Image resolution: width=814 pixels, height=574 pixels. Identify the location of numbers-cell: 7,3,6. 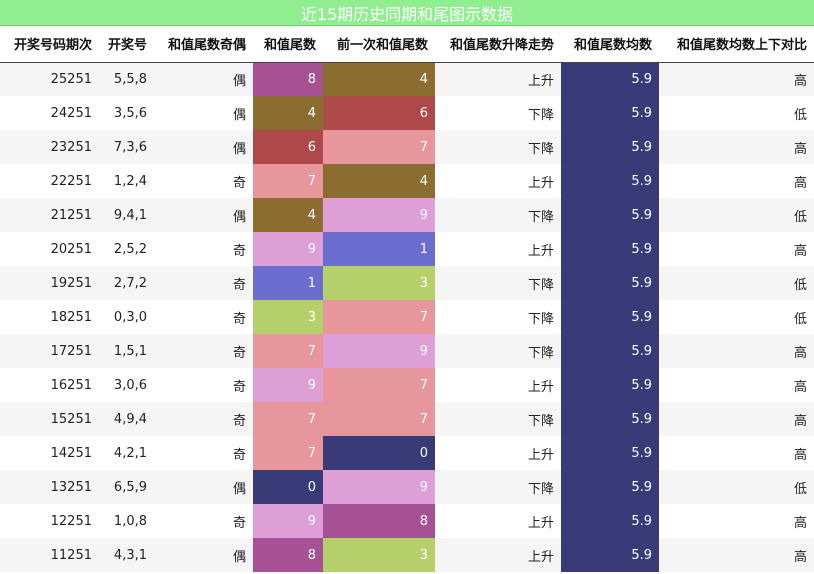
(126, 147).